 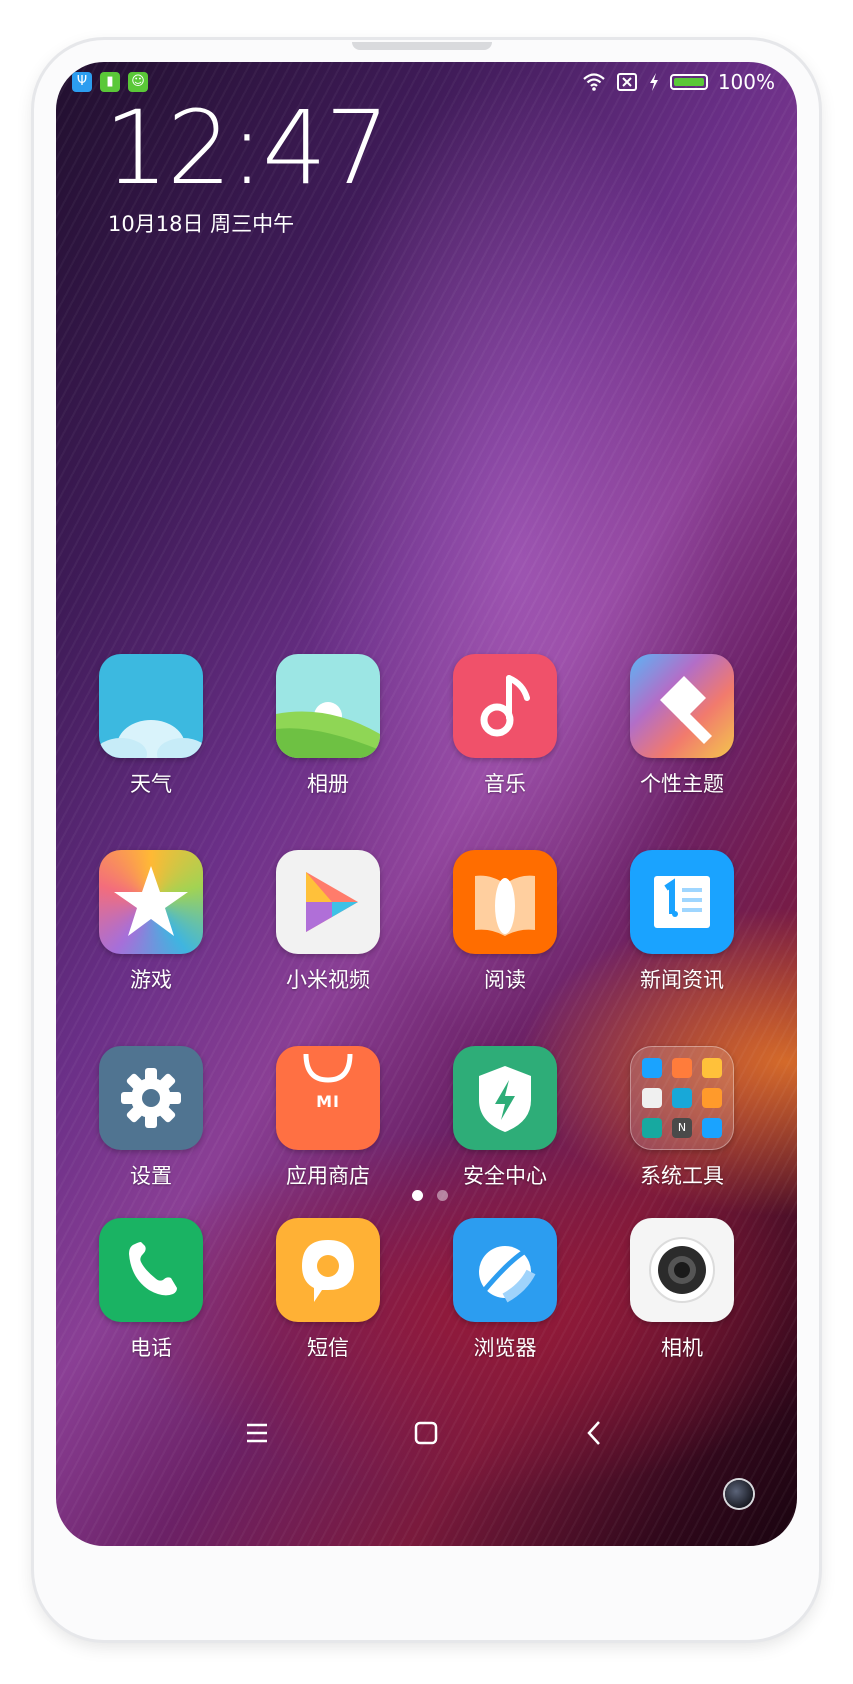 I want to click on front-camera-icon, so click(x=739, y=1494).